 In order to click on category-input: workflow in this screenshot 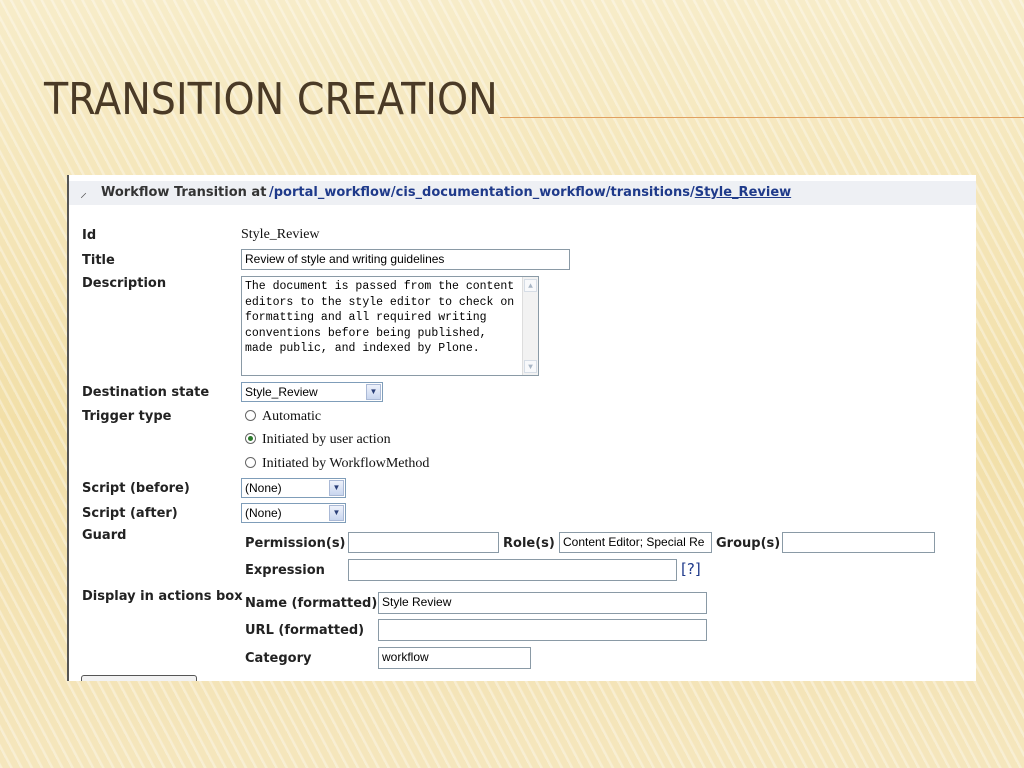, I will do `click(454, 658)`.